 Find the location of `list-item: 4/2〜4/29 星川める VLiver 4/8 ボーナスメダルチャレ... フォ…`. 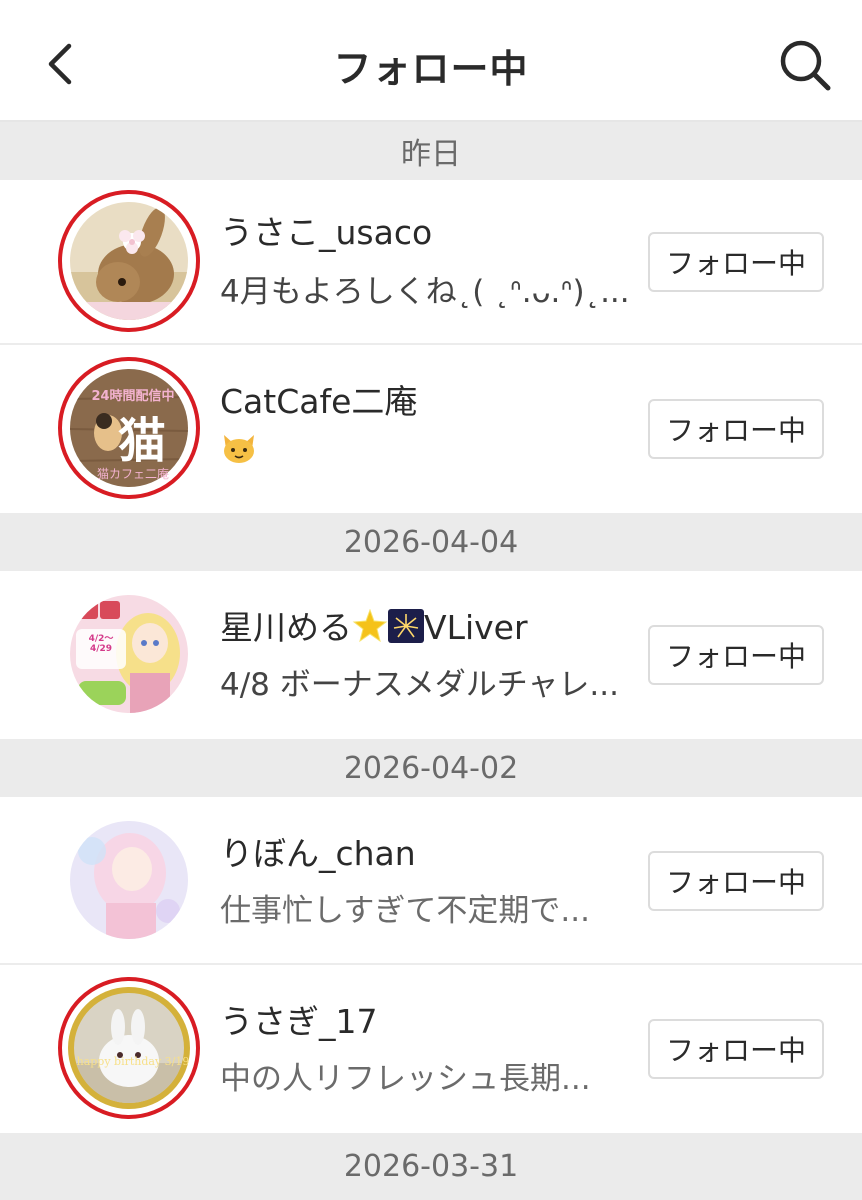

list-item: 4/2〜4/29 星川める VLiver 4/8 ボーナスメダルチャレ... フォ… is located at coordinates (431, 654).